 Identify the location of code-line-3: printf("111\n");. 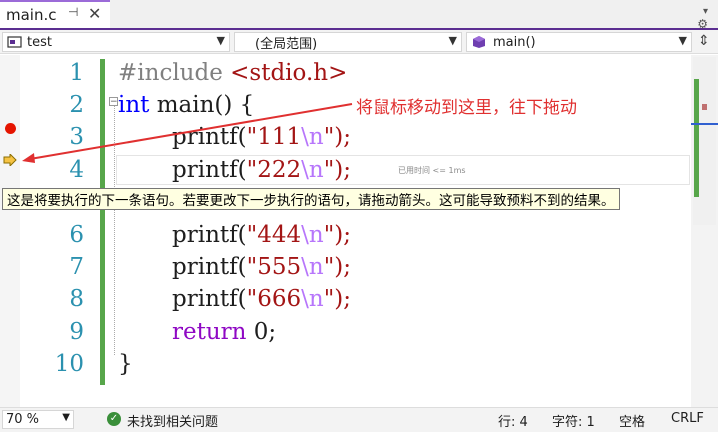
(261, 137).